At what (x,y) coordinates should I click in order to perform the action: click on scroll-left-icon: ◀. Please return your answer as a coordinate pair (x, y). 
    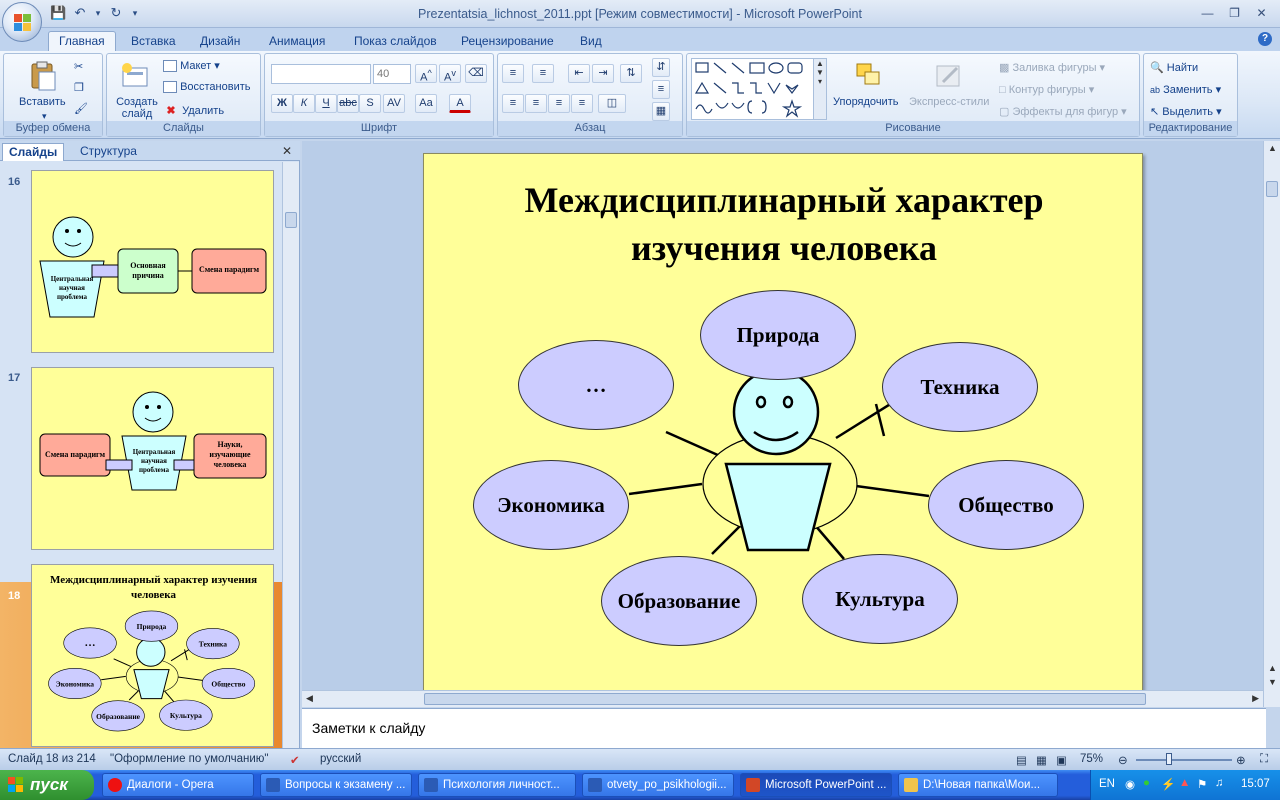
    Looking at the image, I should click on (309, 698).